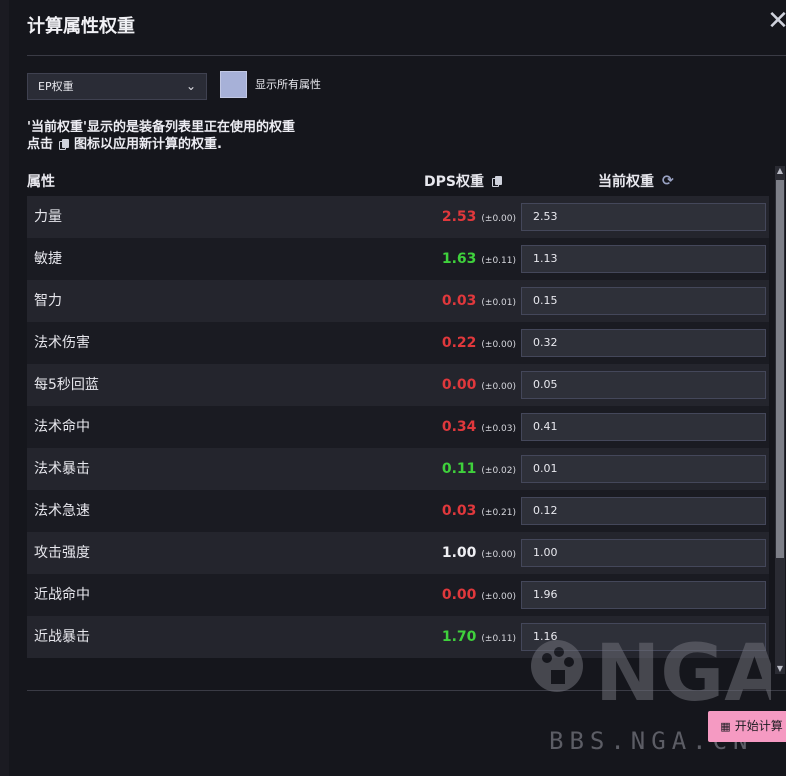 This screenshot has width=786, height=776. I want to click on table-row: 法术命中 0.34 (±0.03) 0.41, so click(398, 427).